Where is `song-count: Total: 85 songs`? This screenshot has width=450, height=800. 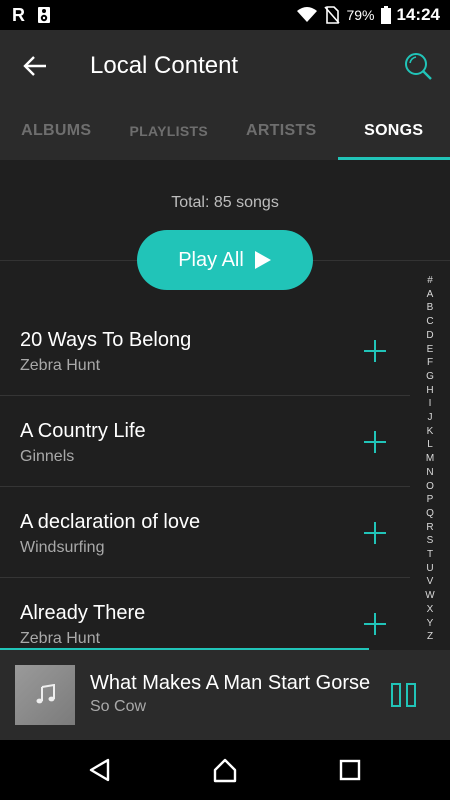 song-count: Total: 85 songs is located at coordinates (225, 202).